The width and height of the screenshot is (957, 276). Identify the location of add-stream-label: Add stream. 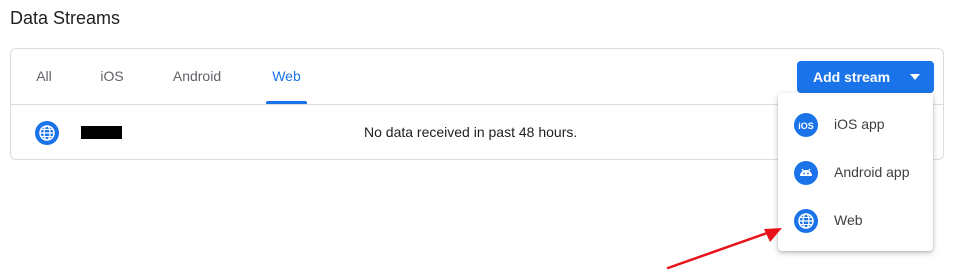
(852, 77).